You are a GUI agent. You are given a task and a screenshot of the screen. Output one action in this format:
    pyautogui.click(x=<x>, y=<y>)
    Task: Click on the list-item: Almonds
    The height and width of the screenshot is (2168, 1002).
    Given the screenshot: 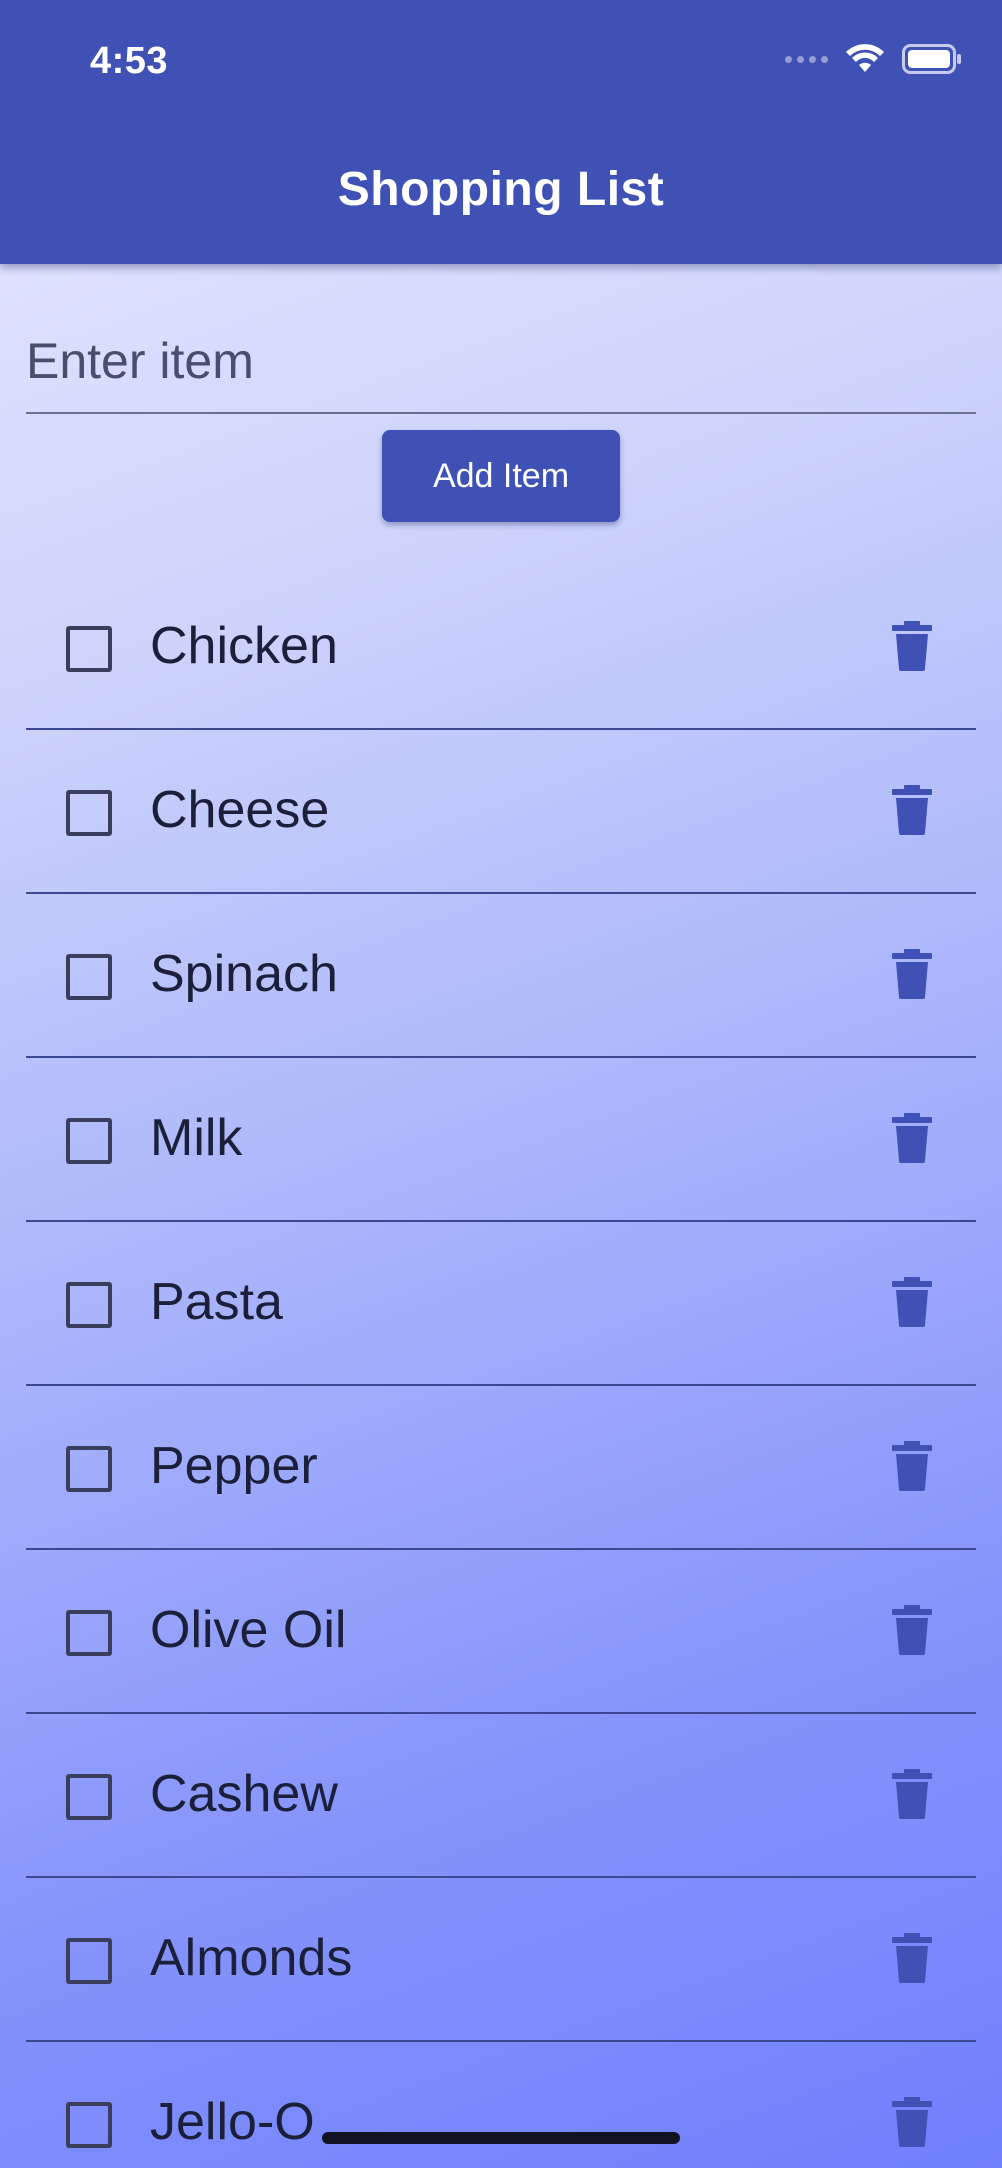 What is the action you would take?
    pyautogui.click(x=501, y=1960)
    